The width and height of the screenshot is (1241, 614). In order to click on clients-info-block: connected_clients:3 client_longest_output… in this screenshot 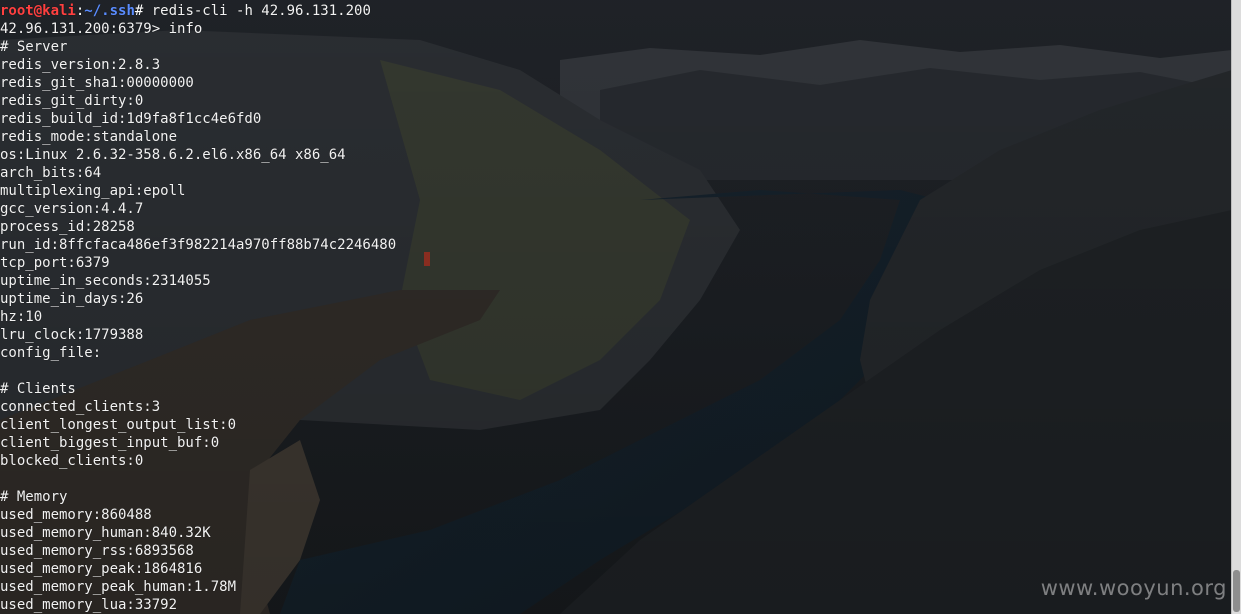, I will do `click(616, 434)`.